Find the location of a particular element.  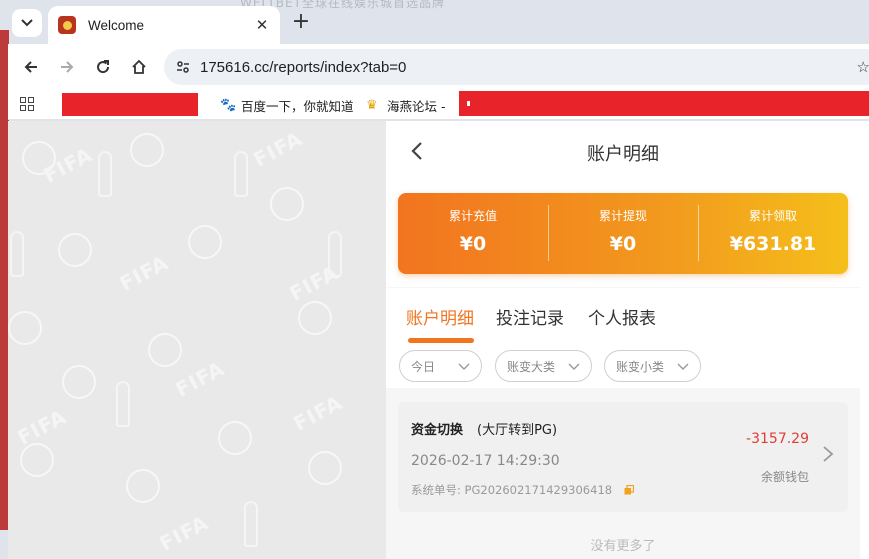

chevron-right-icon is located at coordinates (828, 454).